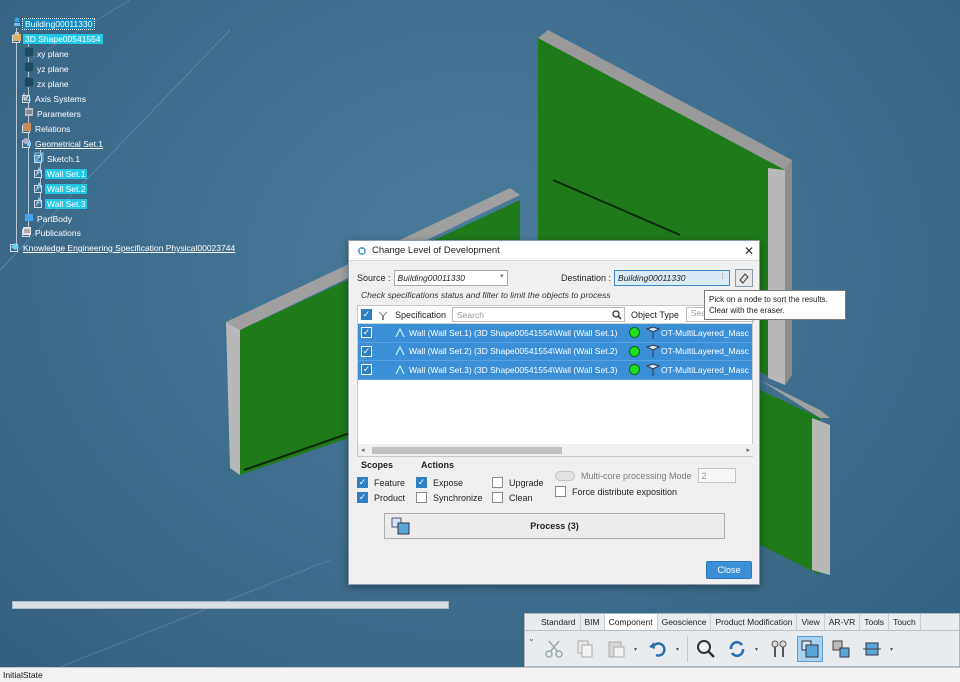 The width and height of the screenshot is (960, 682). I want to click on undo-icon, so click(658, 649).